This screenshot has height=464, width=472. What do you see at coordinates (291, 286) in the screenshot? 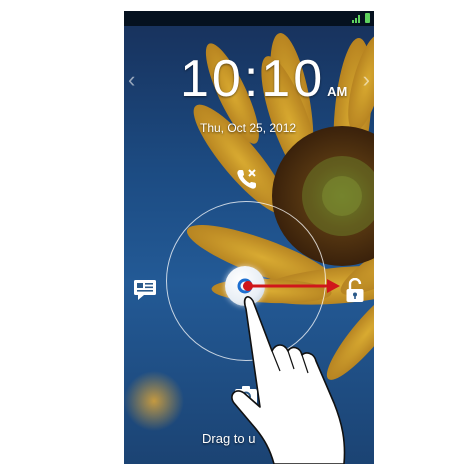
I see `drag-arrow` at bounding box center [291, 286].